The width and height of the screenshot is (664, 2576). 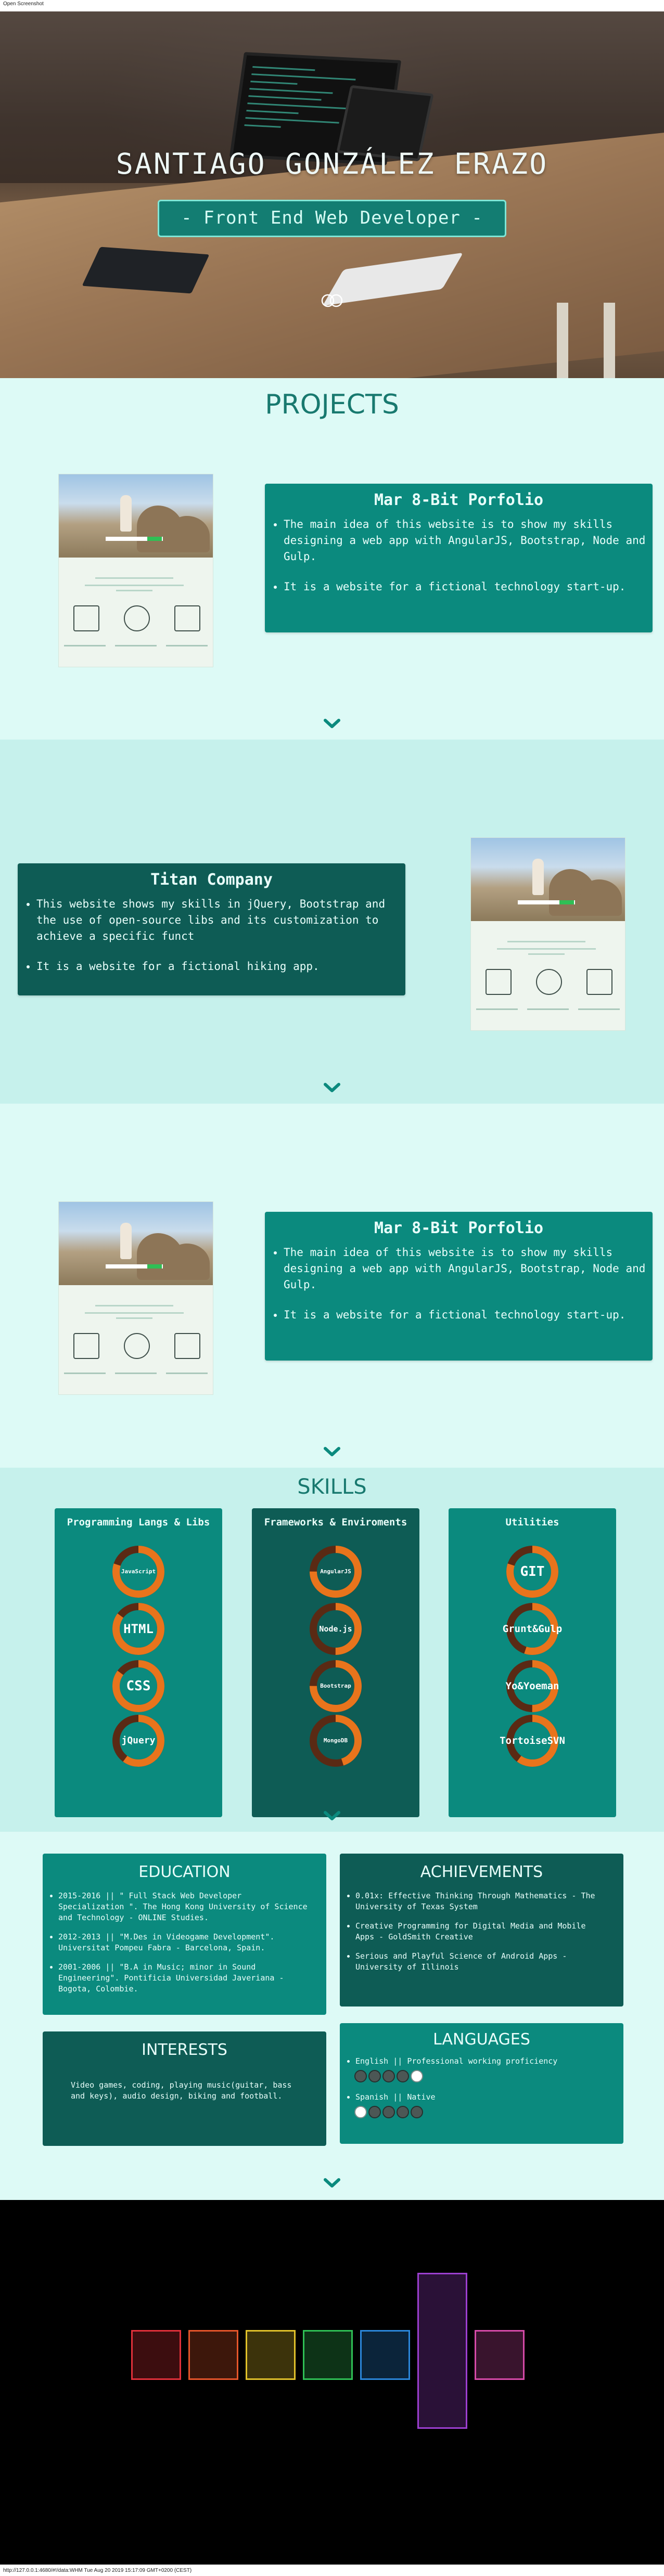 I want to click on skill-ring: MongoDB, so click(x=336, y=1741).